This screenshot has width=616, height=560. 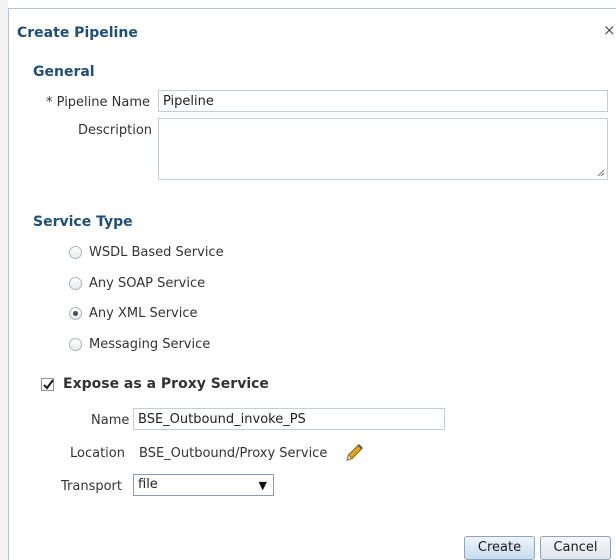 I want to click on location-label: Location, so click(x=97, y=453).